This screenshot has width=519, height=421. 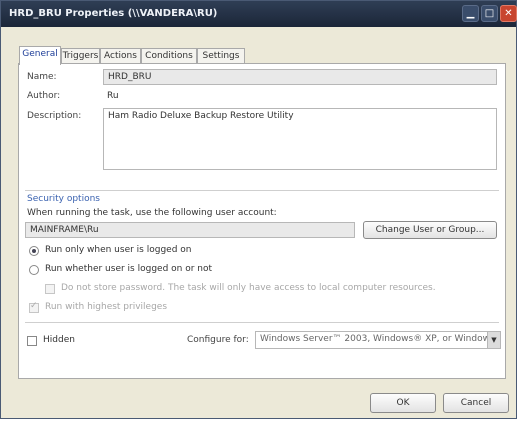 What do you see at coordinates (169, 56) in the screenshot?
I see `tab-conditions: Conditions` at bounding box center [169, 56].